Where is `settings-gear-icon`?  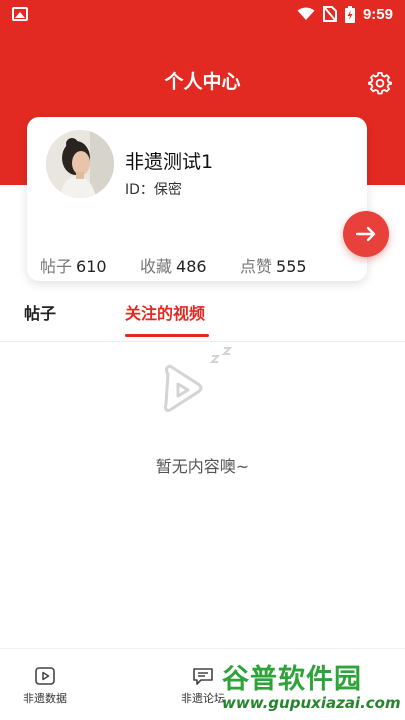 settings-gear-icon is located at coordinates (380, 83).